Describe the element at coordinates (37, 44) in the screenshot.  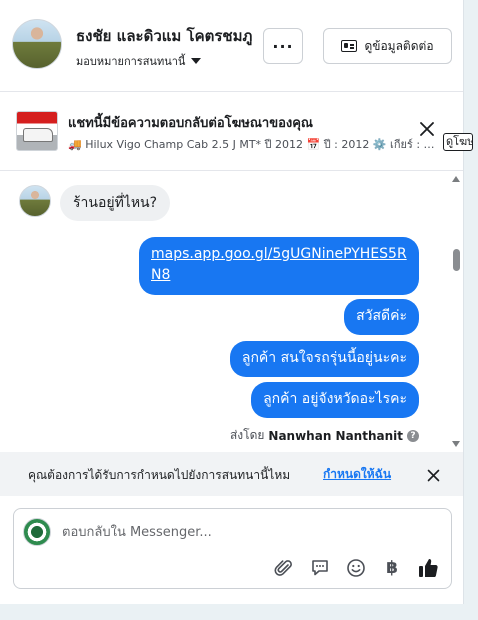
I see `avatar` at that location.